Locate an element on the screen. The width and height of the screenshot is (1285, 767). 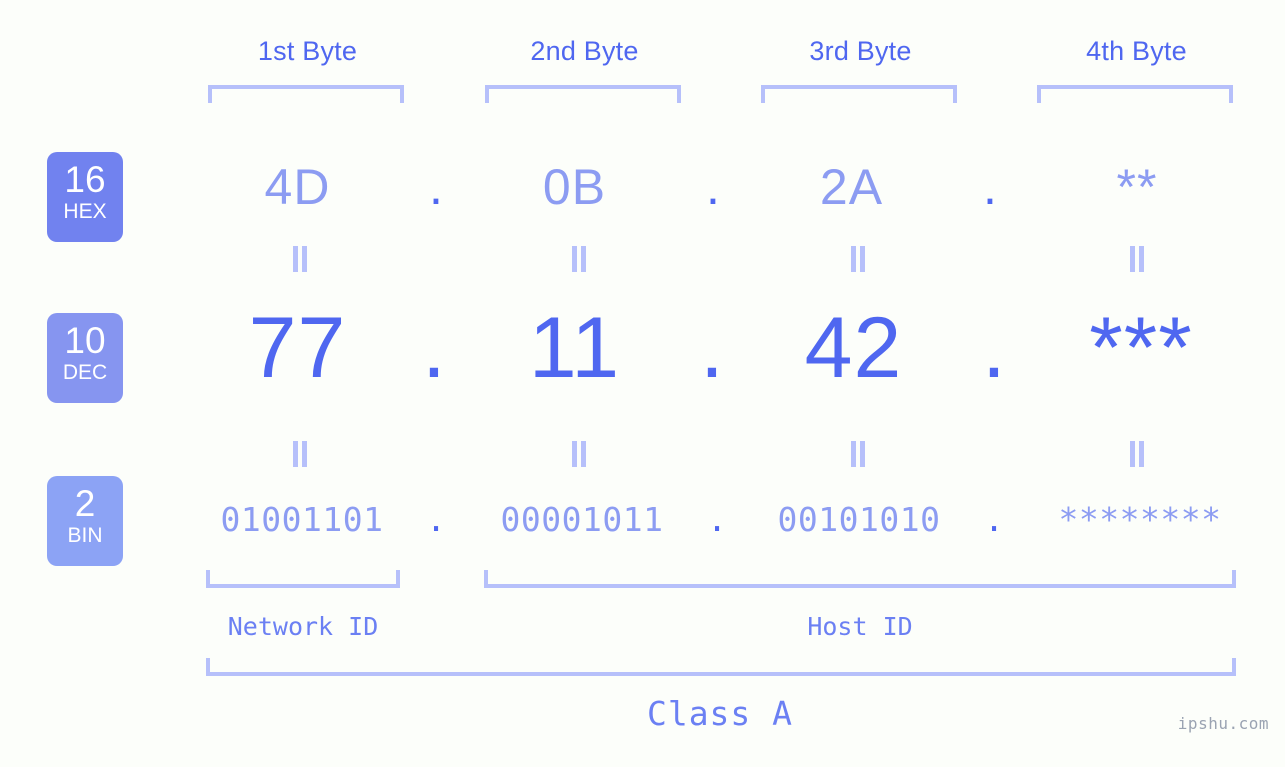
hex-byte-3: 2A is located at coordinates (851, 187).